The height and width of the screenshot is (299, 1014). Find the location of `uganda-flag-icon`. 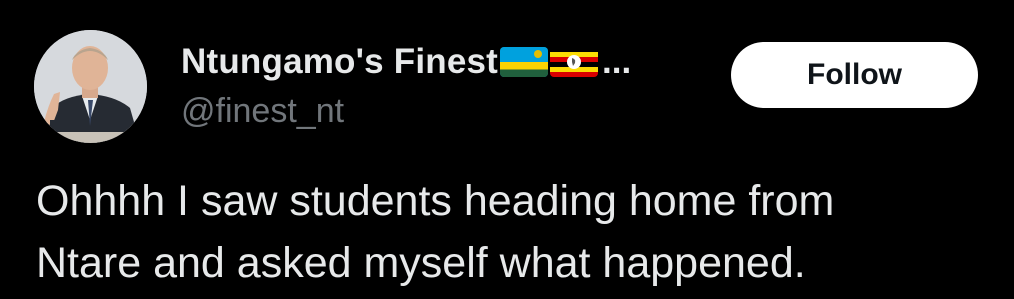

uganda-flag-icon is located at coordinates (574, 62).